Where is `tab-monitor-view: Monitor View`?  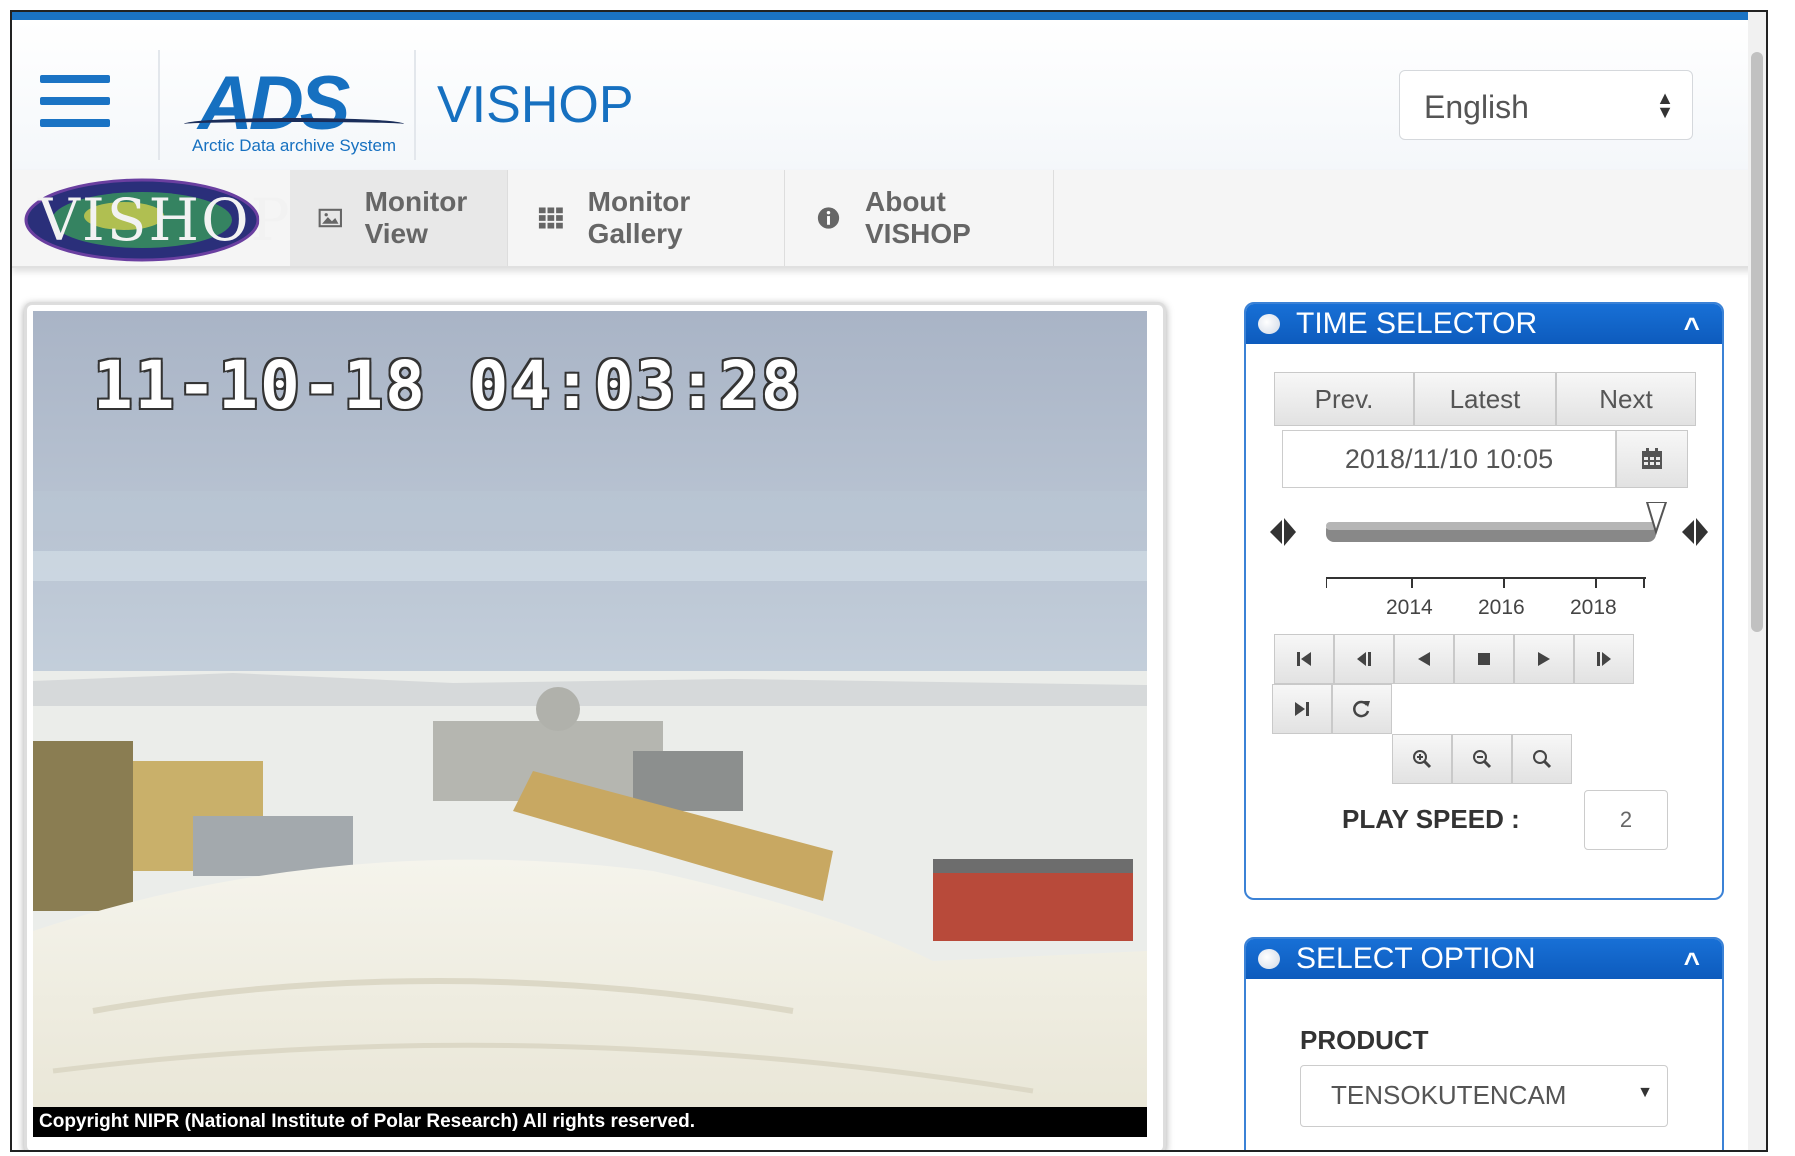 tab-monitor-view: Monitor View is located at coordinates (399, 218).